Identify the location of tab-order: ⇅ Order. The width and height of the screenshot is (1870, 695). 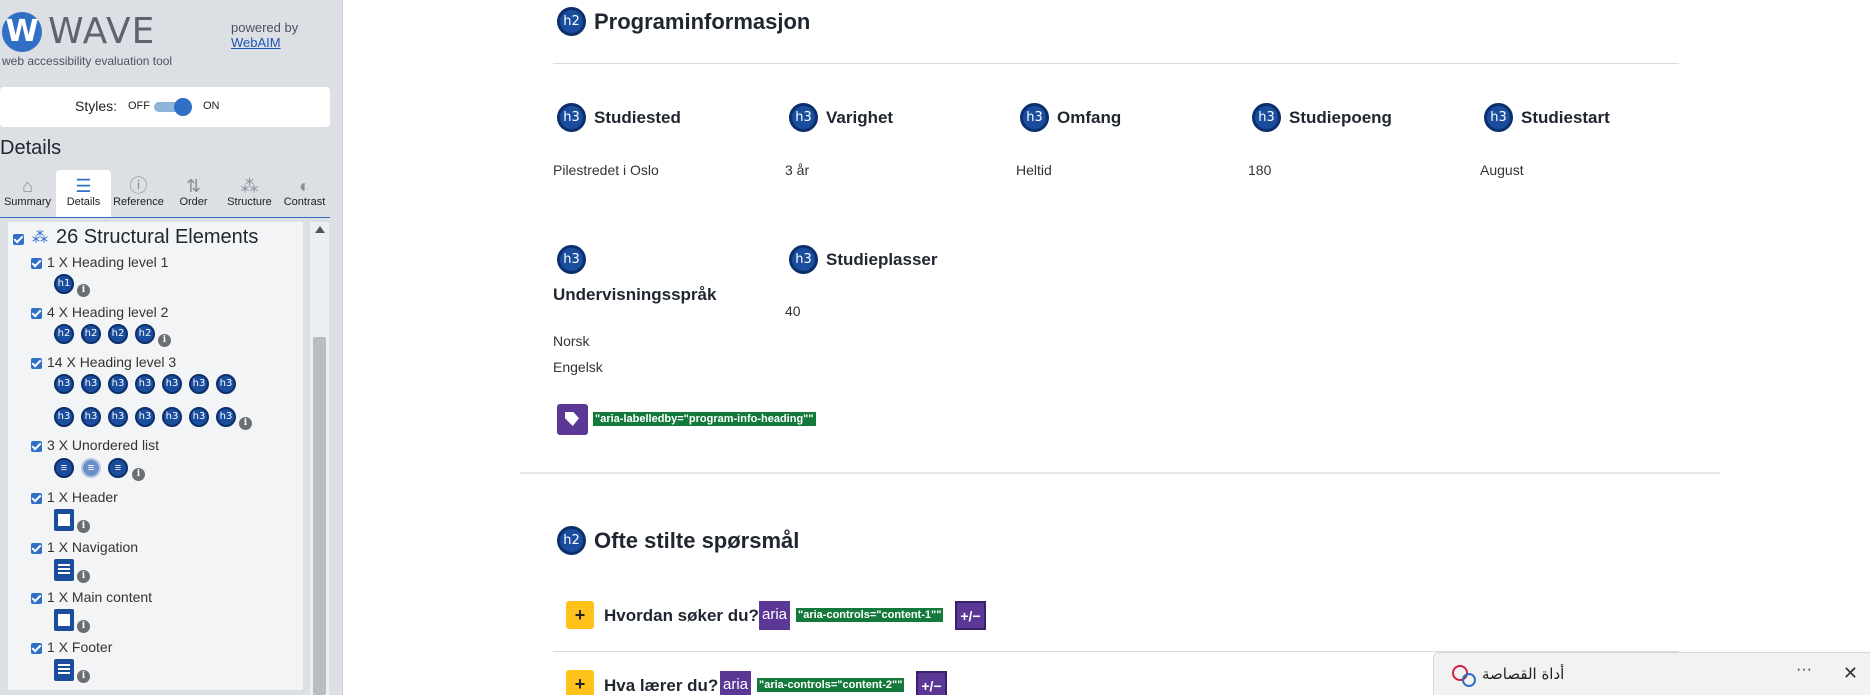
(193, 193).